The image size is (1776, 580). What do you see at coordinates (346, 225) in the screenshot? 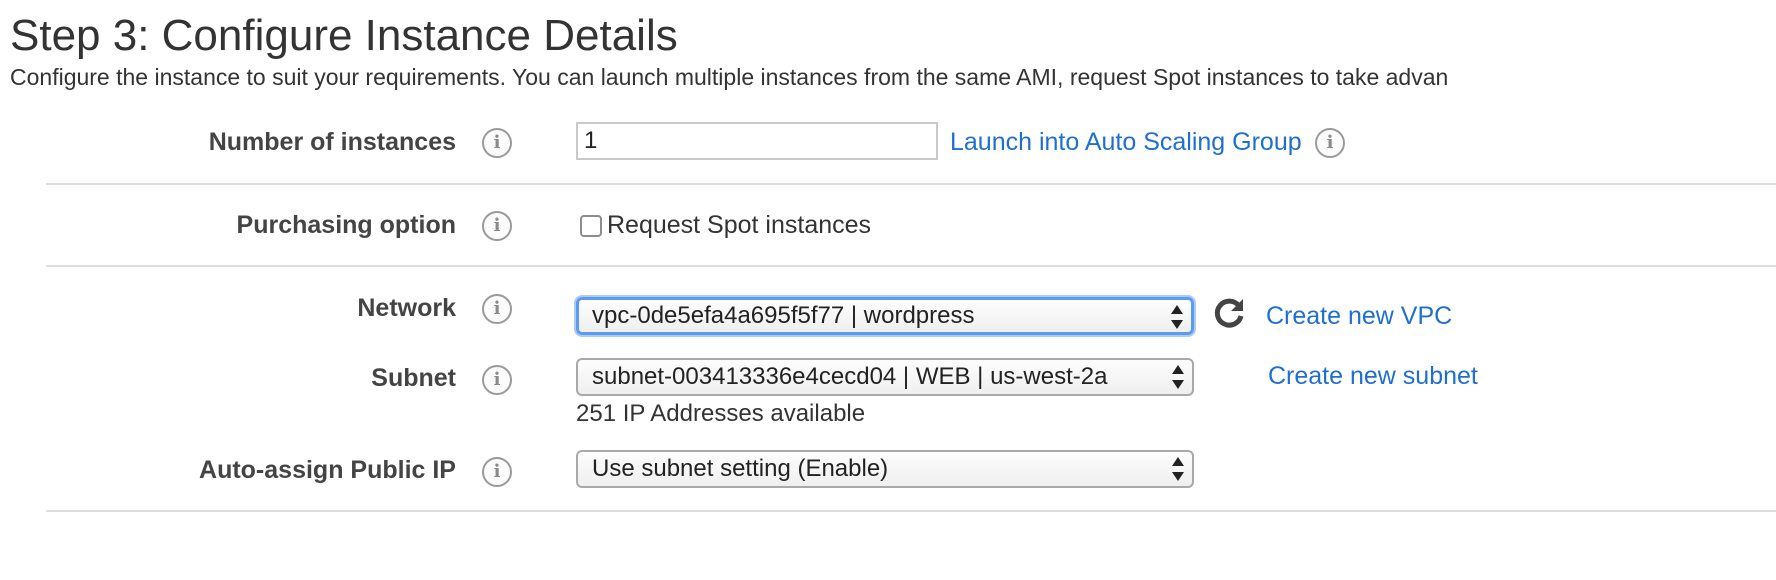
I see `purchasing-option-label: Purchasing option` at bounding box center [346, 225].